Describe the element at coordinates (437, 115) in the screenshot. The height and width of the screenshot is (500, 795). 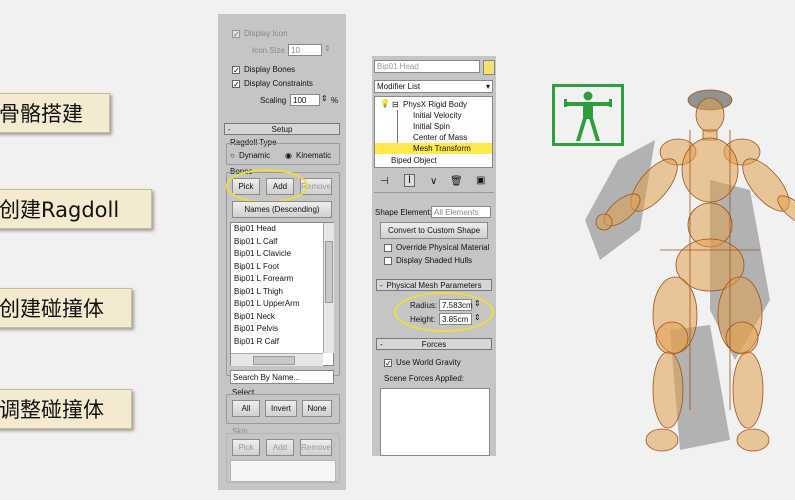
I see `stack-item: Initial Velocity` at that location.